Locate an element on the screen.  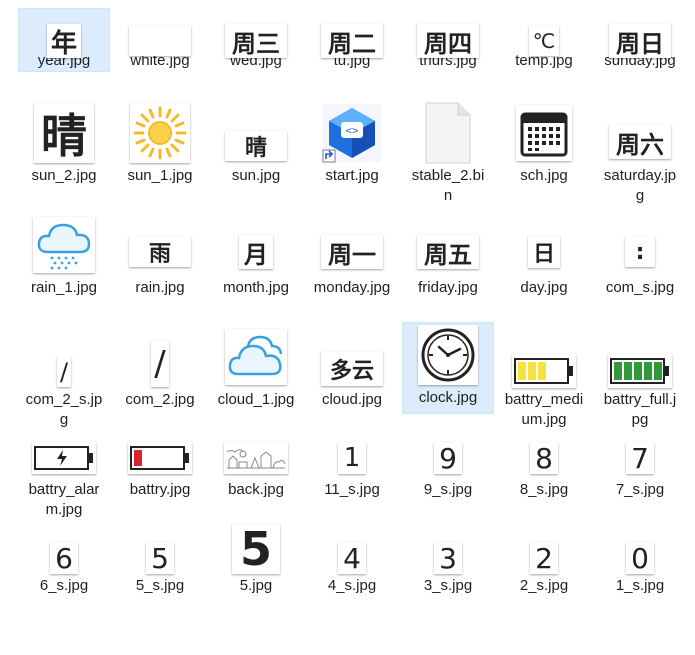
file-item: 5 5_s.jpg is located at coordinates (160, 567).